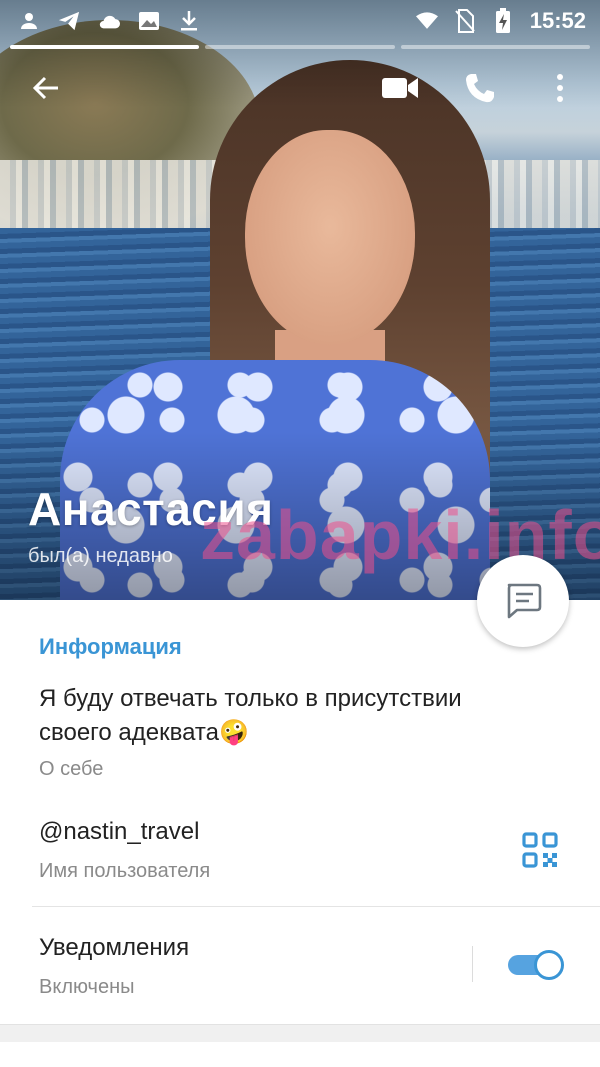 The width and height of the screenshot is (600, 1067). I want to click on bio-label: О себе, so click(71, 769).